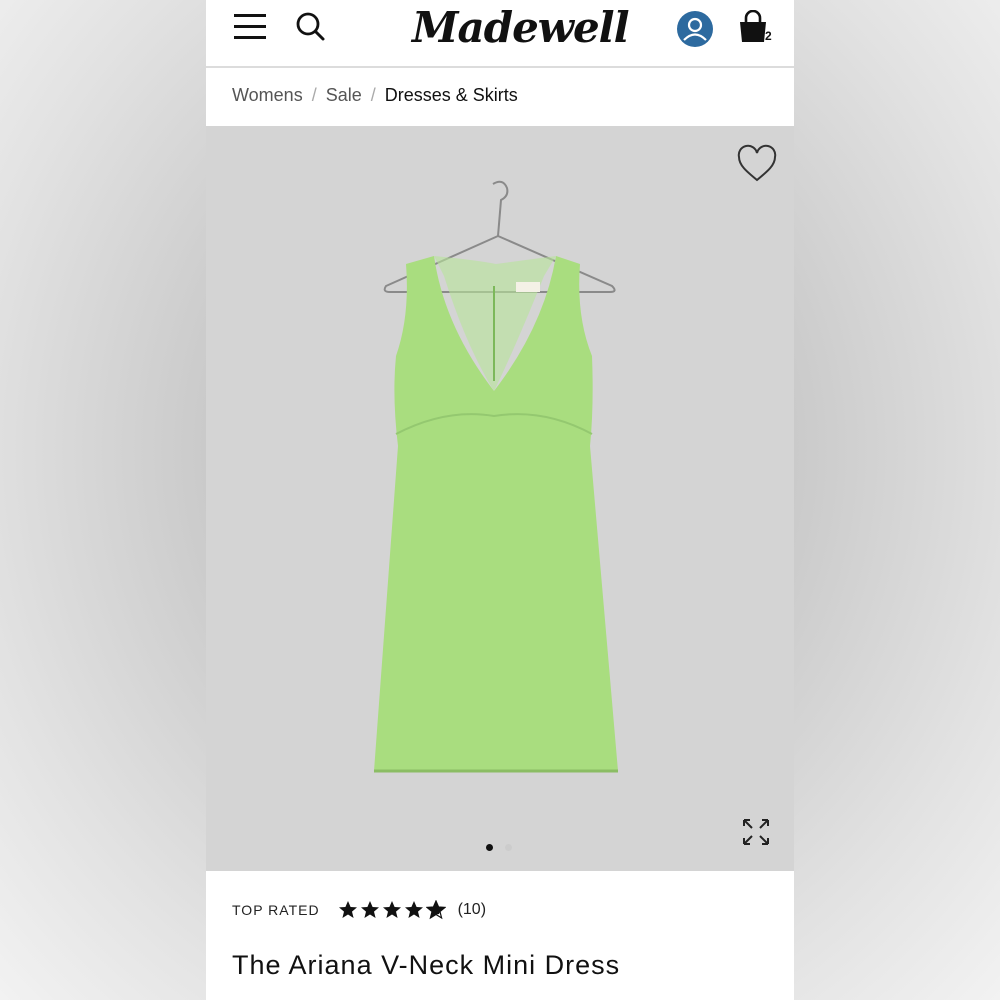 The height and width of the screenshot is (1000, 1000). I want to click on star-rating, so click(392, 910).